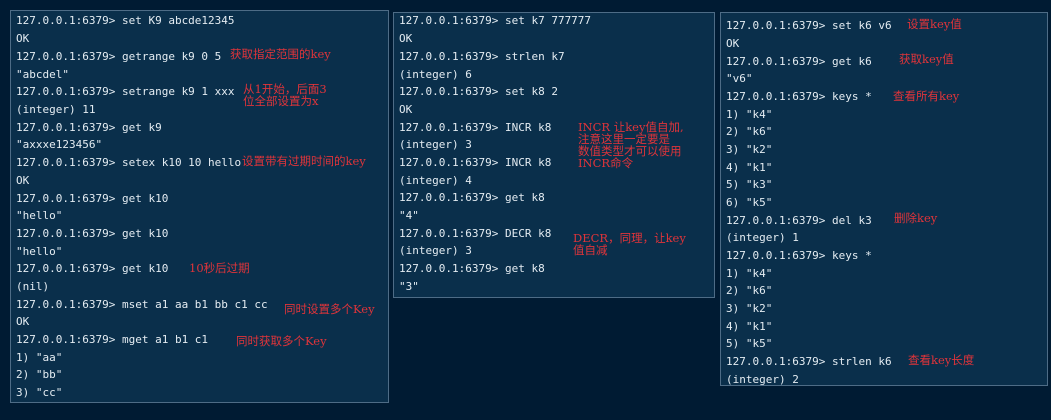  Describe the element at coordinates (926, 59) in the screenshot. I see `annotation-note: 获取key值` at that location.